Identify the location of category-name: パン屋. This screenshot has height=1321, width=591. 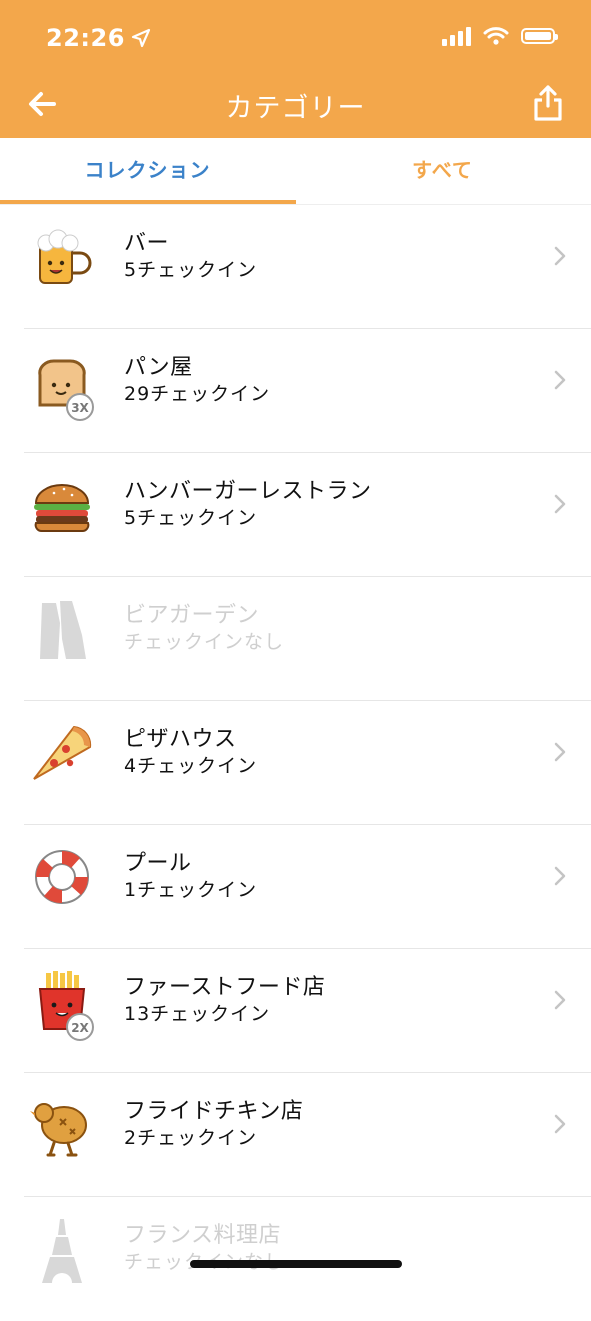
(158, 367).